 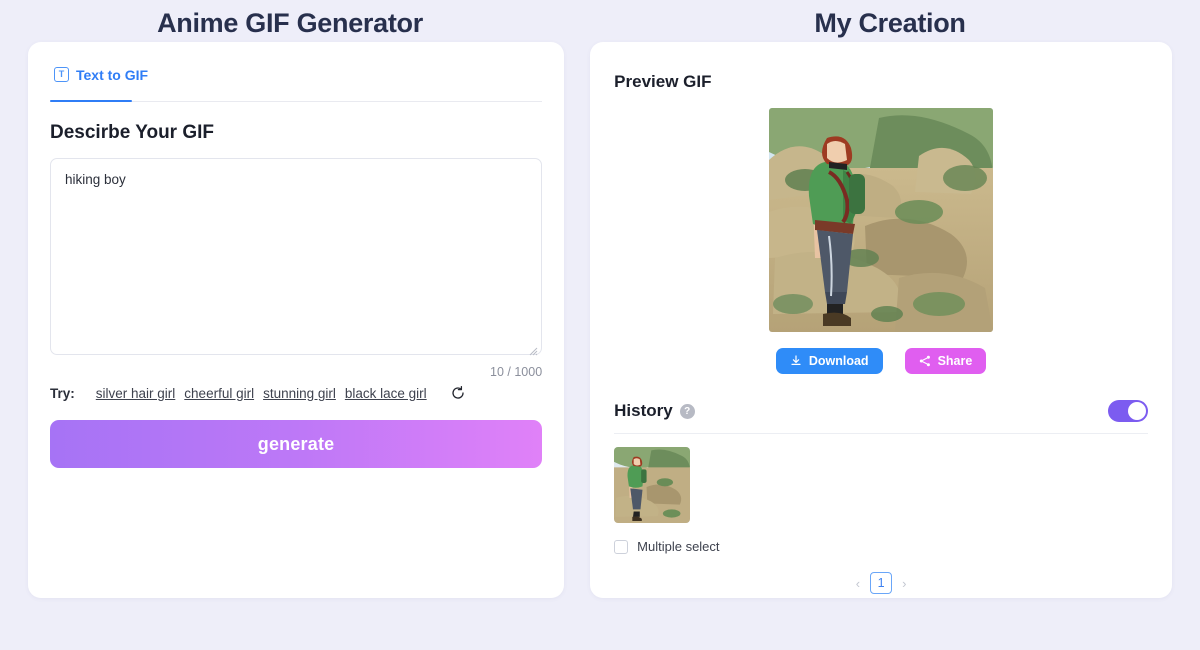 I want to click on history-toggle-knob, so click(x=1137, y=411).